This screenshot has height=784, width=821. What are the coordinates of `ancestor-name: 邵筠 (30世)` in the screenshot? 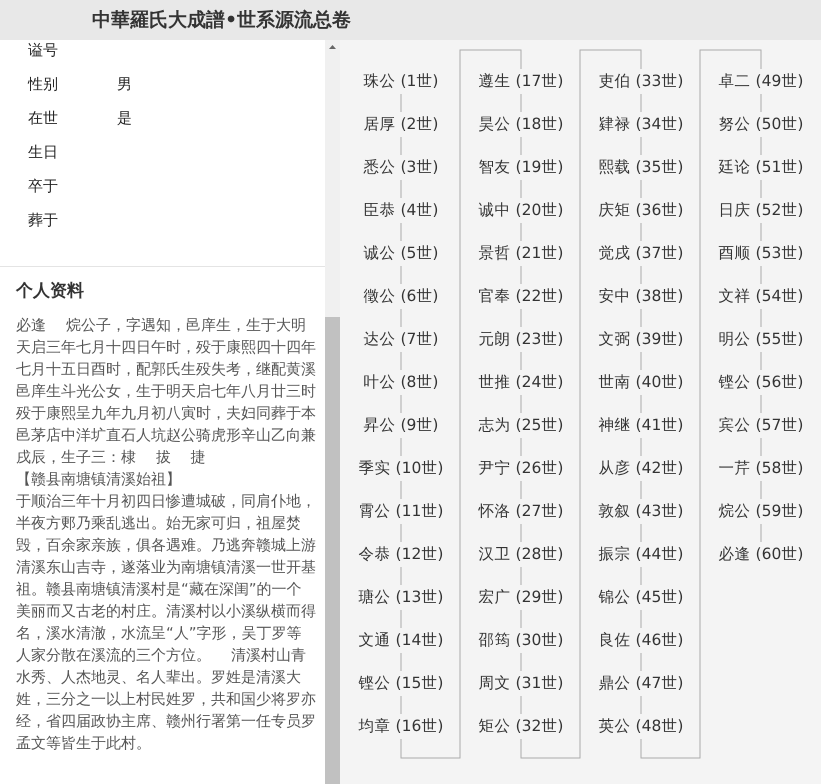 It's located at (521, 640).